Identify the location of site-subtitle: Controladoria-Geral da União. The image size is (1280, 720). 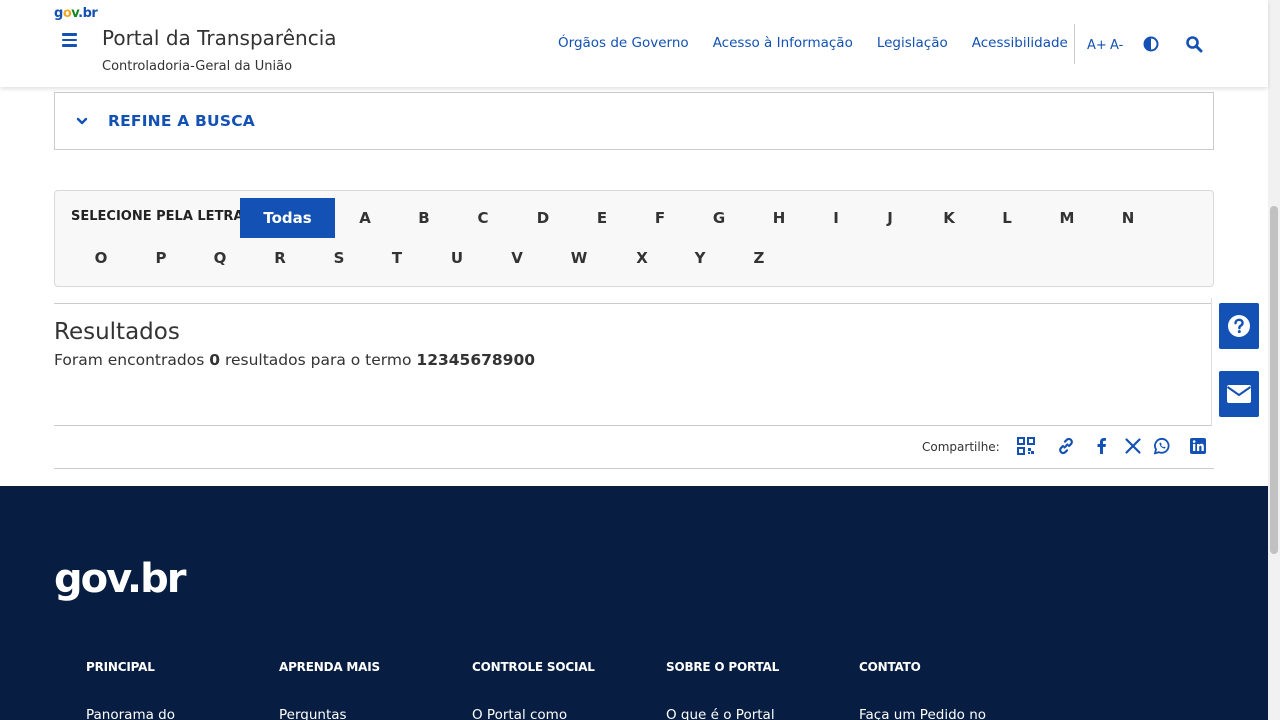
(197, 66).